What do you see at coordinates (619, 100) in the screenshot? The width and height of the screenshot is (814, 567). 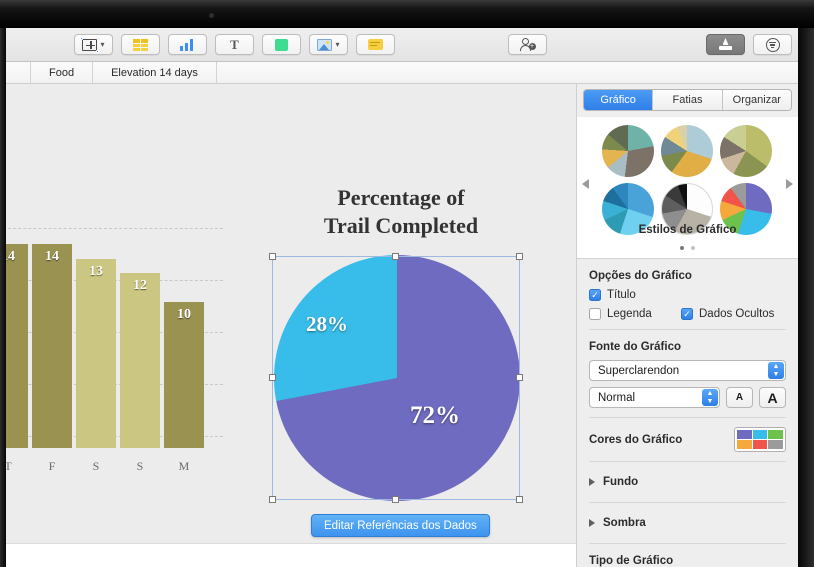 I see `tab-grafico: Gráfico` at bounding box center [619, 100].